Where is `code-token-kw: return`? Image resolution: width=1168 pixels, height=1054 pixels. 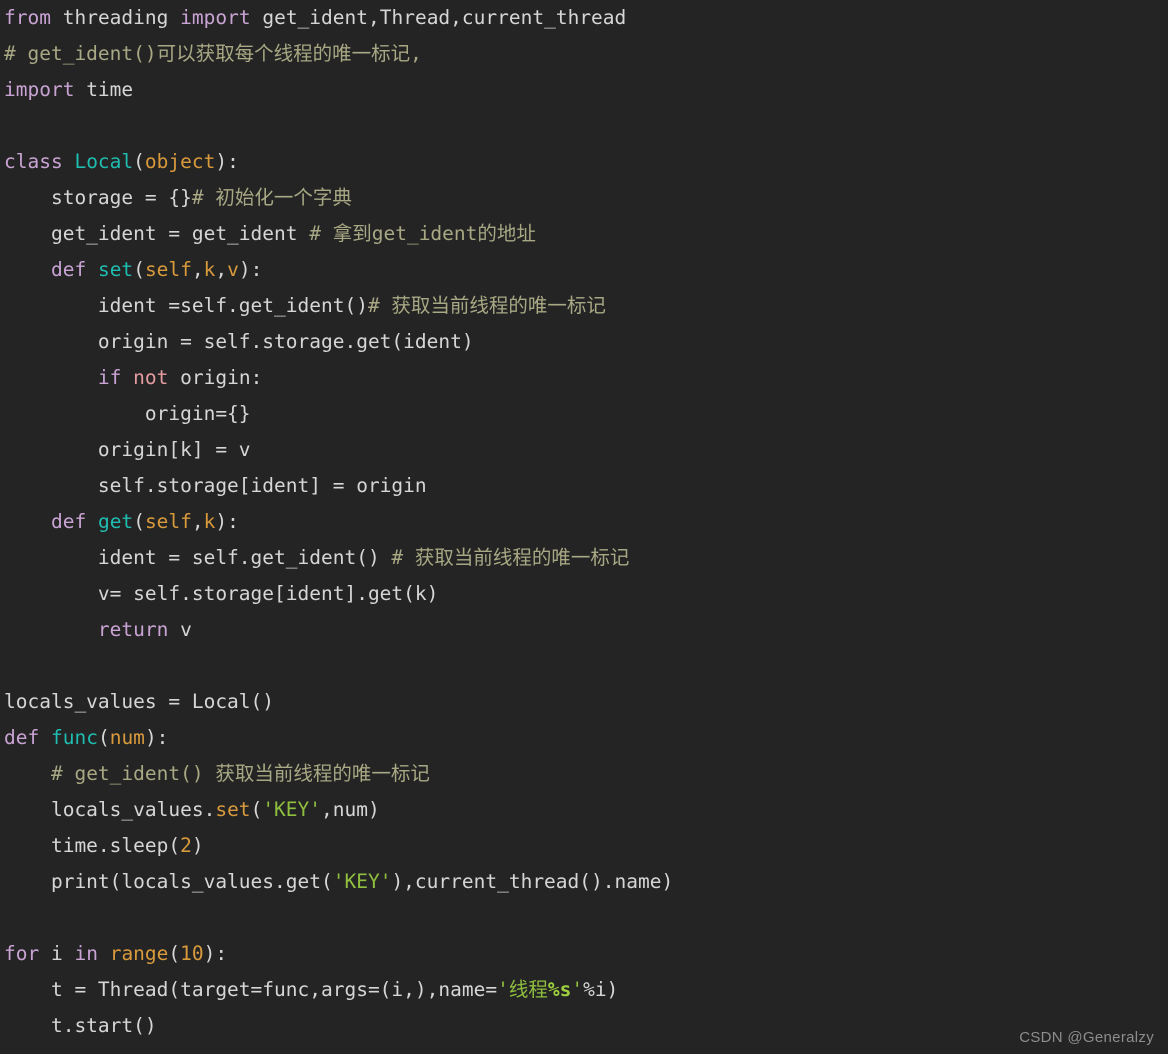
code-token-kw: return is located at coordinates (133, 629).